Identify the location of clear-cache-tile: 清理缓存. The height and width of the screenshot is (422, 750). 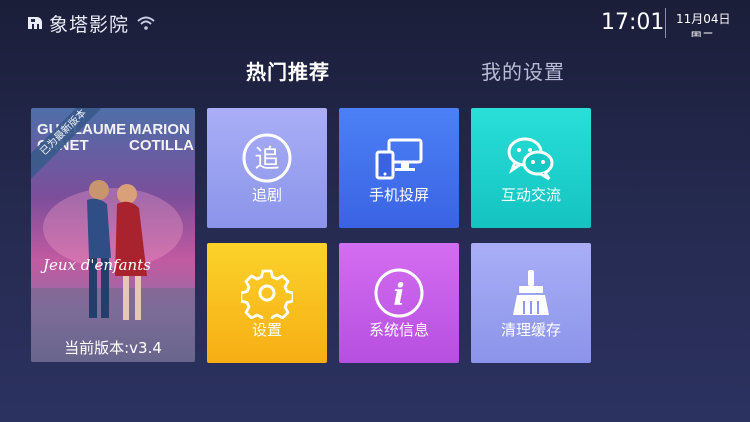
(531, 303).